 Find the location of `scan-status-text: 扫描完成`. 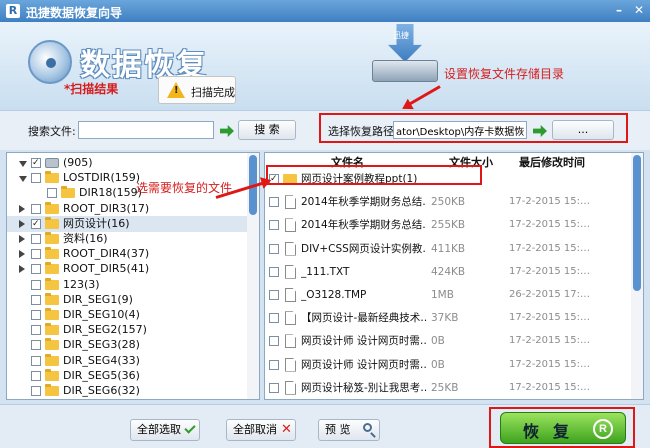

scan-status-text: 扫描完成 is located at coordinates (213, 92).